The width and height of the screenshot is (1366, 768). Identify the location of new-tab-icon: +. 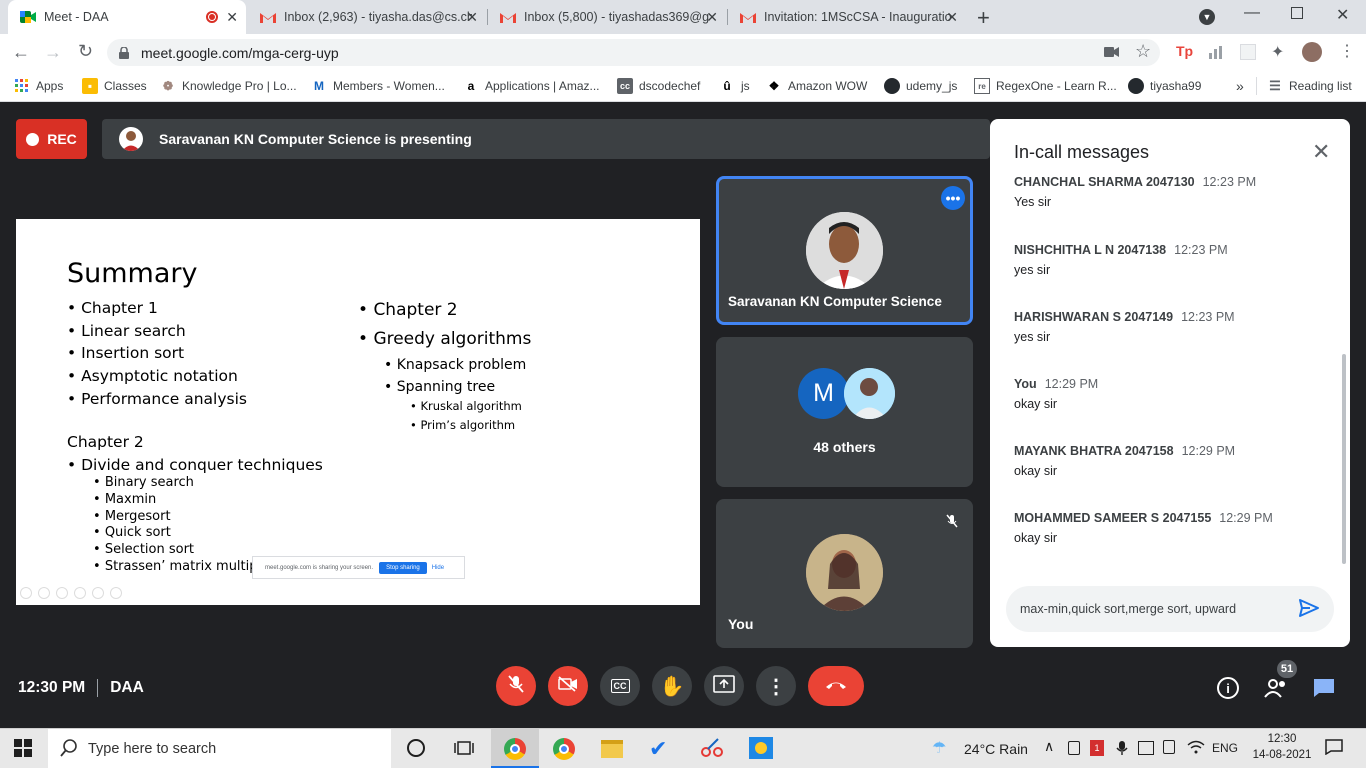
(983, 18).